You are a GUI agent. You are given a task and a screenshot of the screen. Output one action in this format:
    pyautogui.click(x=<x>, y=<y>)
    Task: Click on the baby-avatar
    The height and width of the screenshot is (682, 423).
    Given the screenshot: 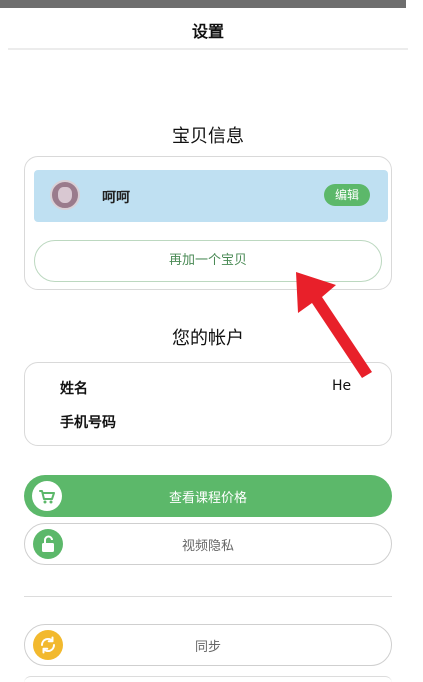 What is the action you would take?
    pyautogui.click(x=65, y=195)
    